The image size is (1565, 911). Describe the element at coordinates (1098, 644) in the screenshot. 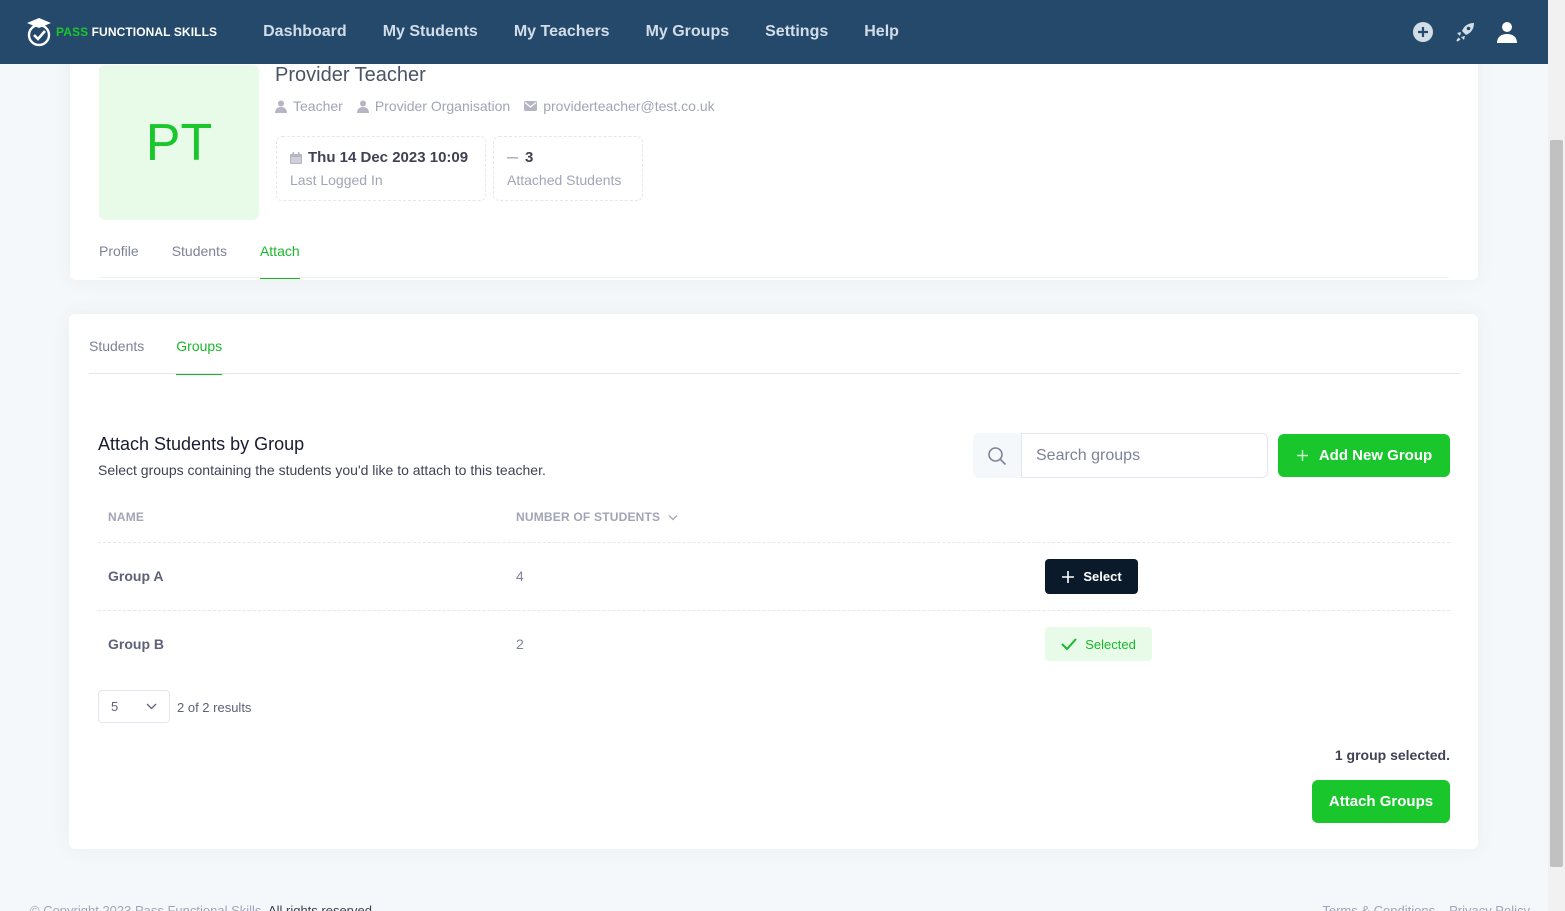

I see `group-selected-button: Selected` at that location.